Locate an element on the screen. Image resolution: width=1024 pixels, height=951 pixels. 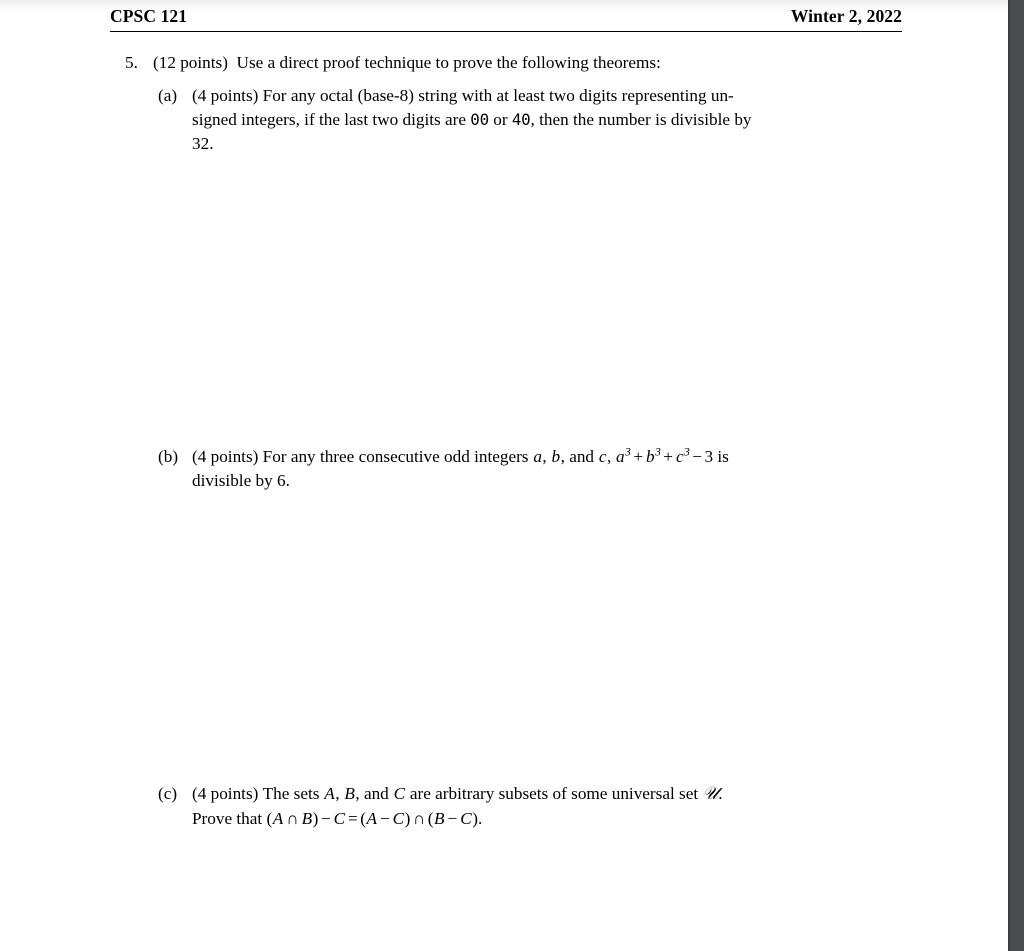
math-minus: − is located at coordinates (697, 456).